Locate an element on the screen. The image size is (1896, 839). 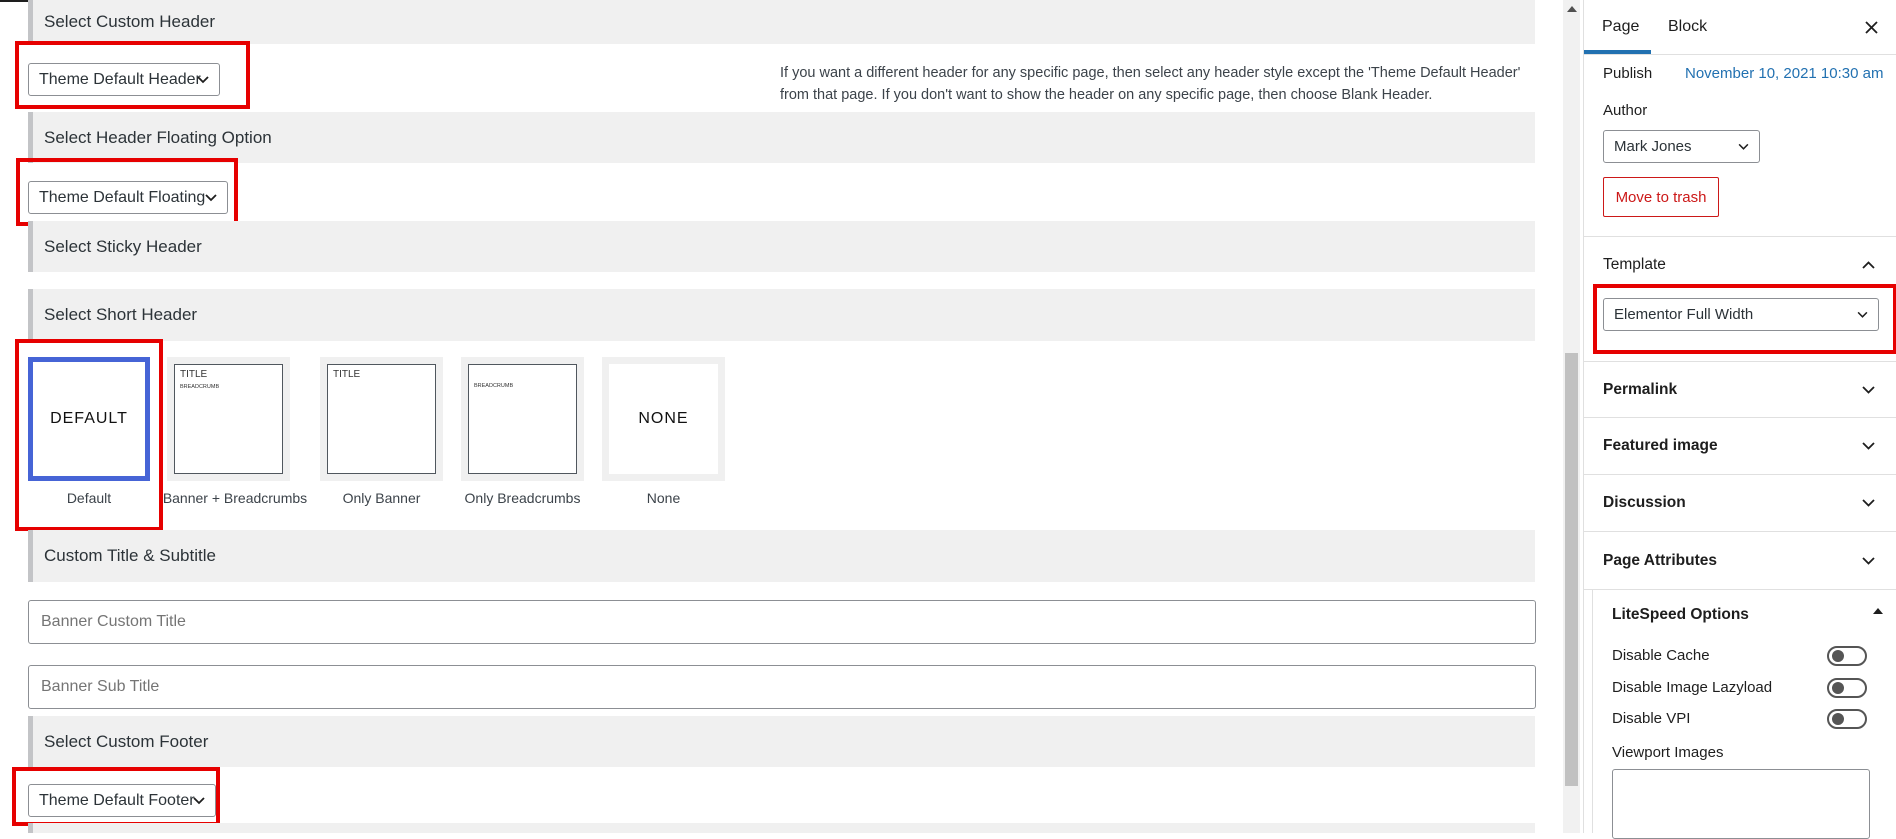
tab-page: Page is located at coordinates (1630, 27).